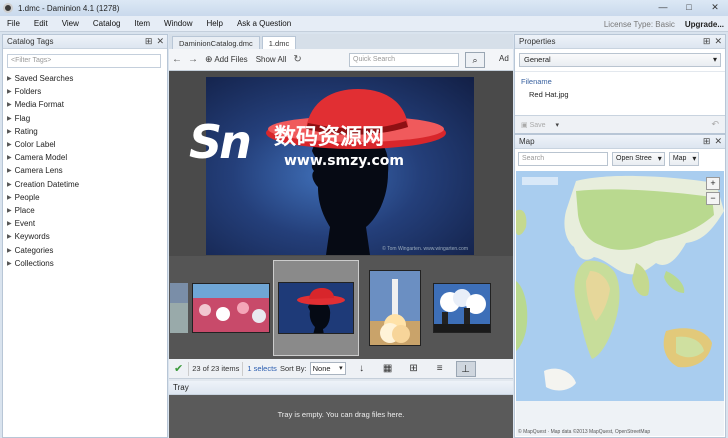 This screenshot has height=438, width=728. What do you see at coordinates (85, 210) in the screenshot?
I see `tag-tree-item: ▶ Place` at bounding box center [85, 210].